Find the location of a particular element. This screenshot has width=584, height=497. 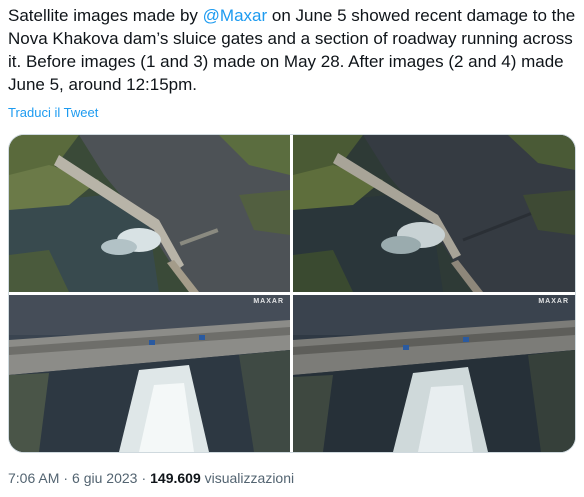

tweet-timestamp: 7:06 AM is located at coordinates (33, 478).